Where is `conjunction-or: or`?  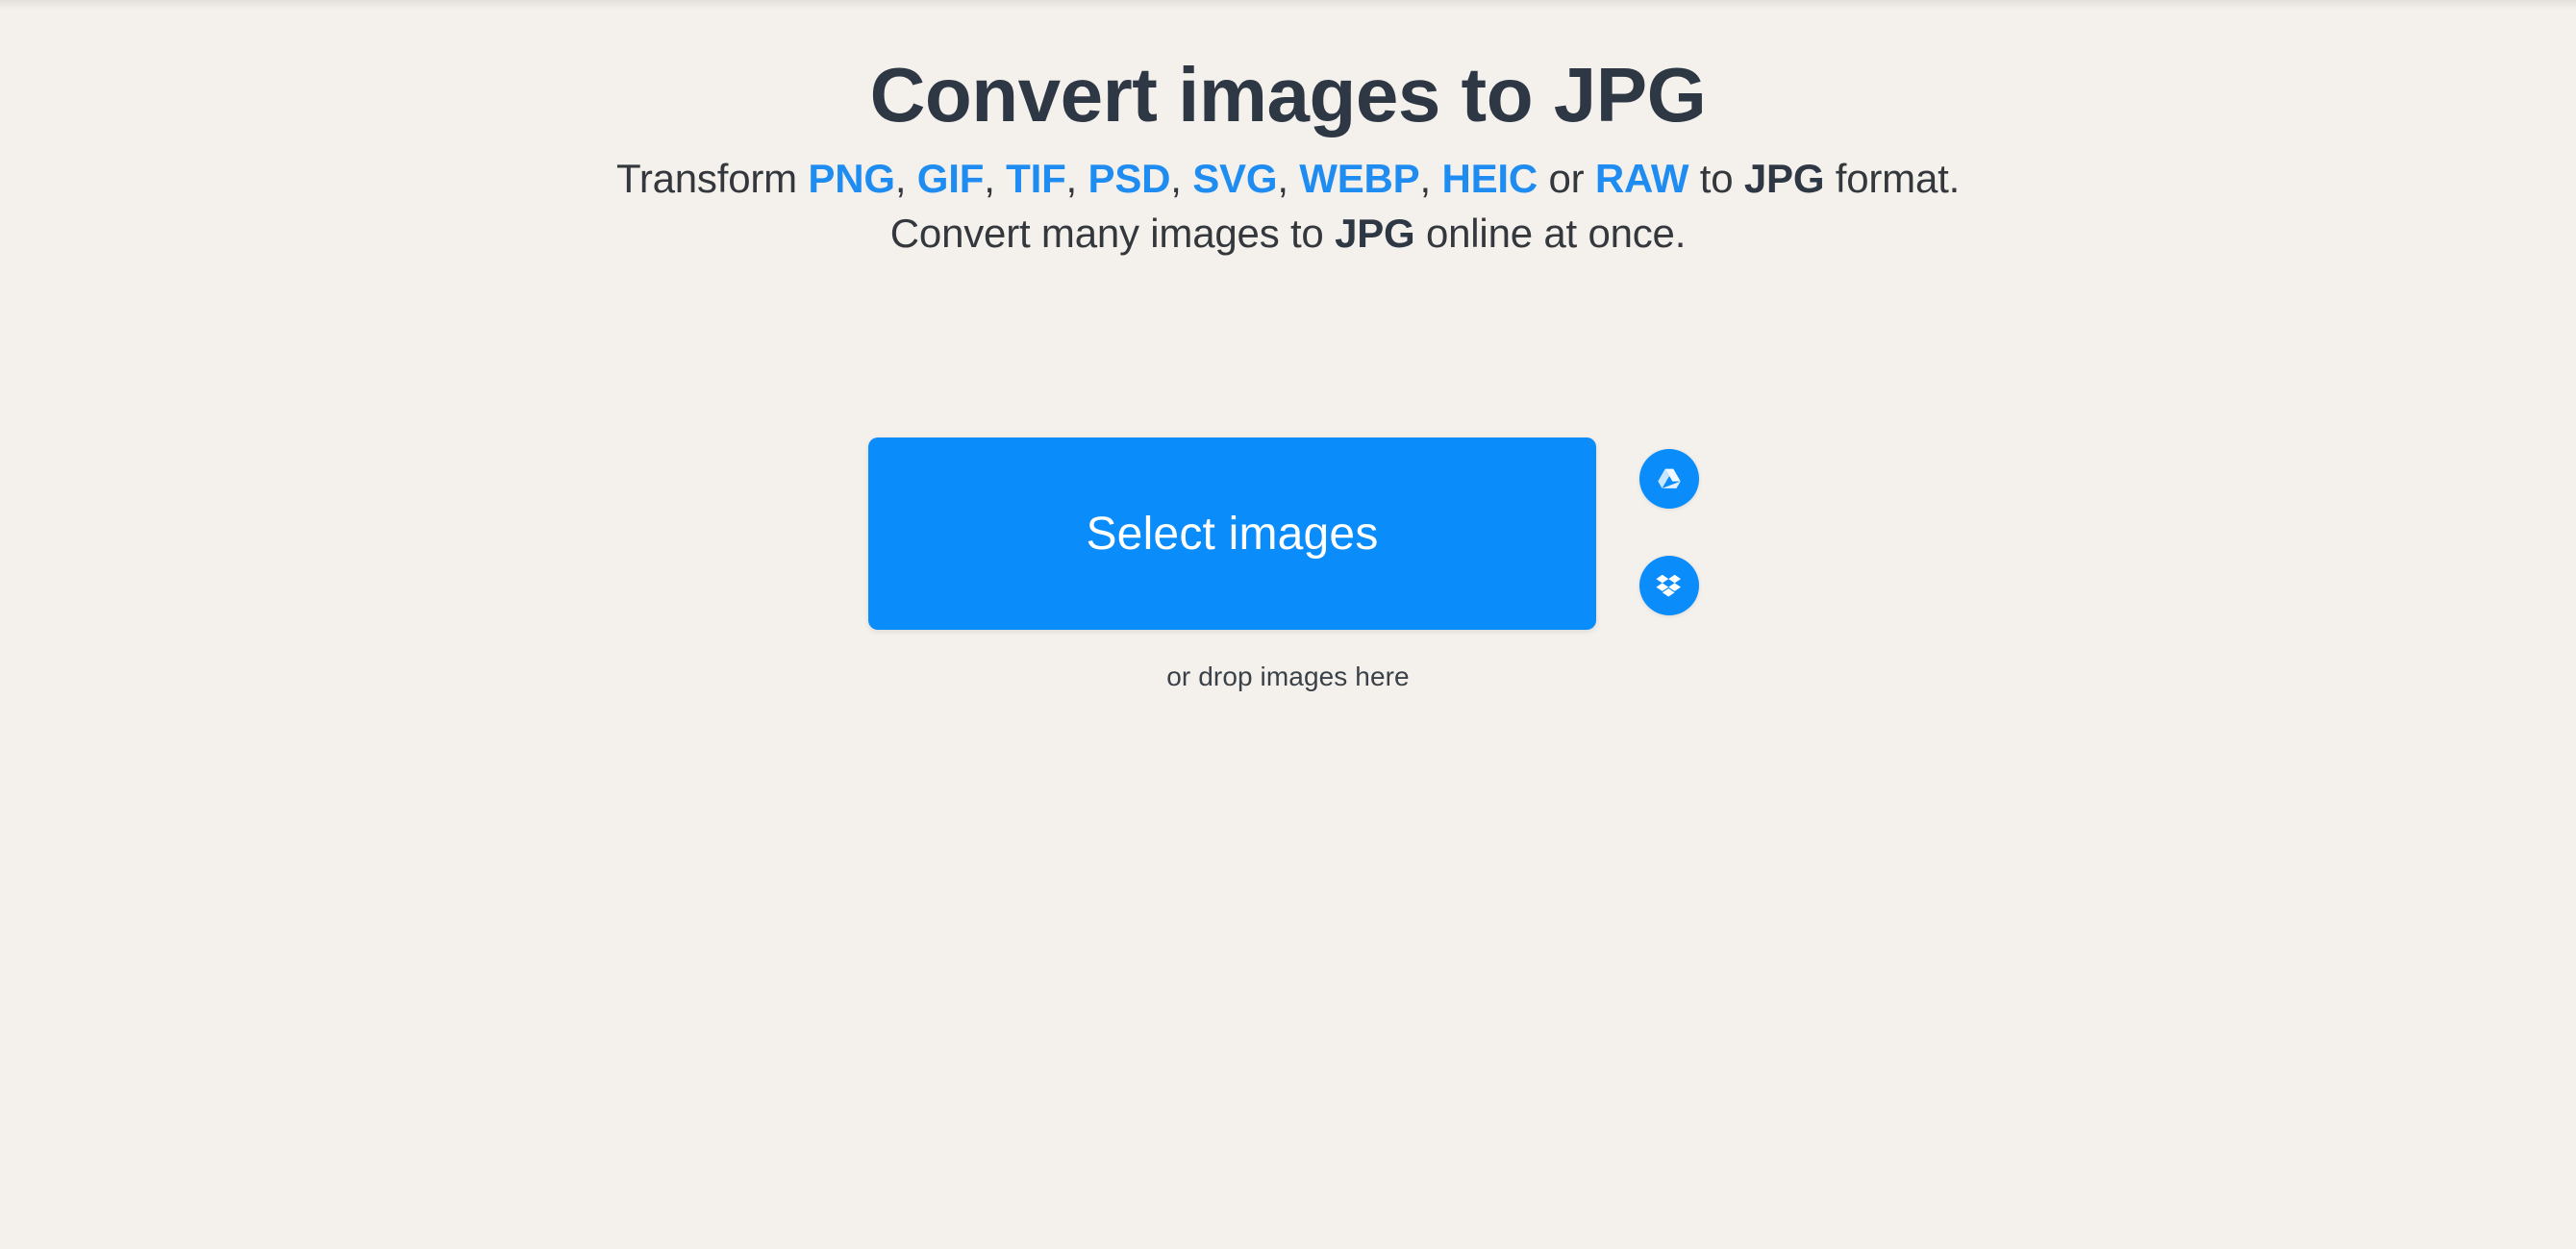 conjunction-or: or is located at coordinates (1566, 179).